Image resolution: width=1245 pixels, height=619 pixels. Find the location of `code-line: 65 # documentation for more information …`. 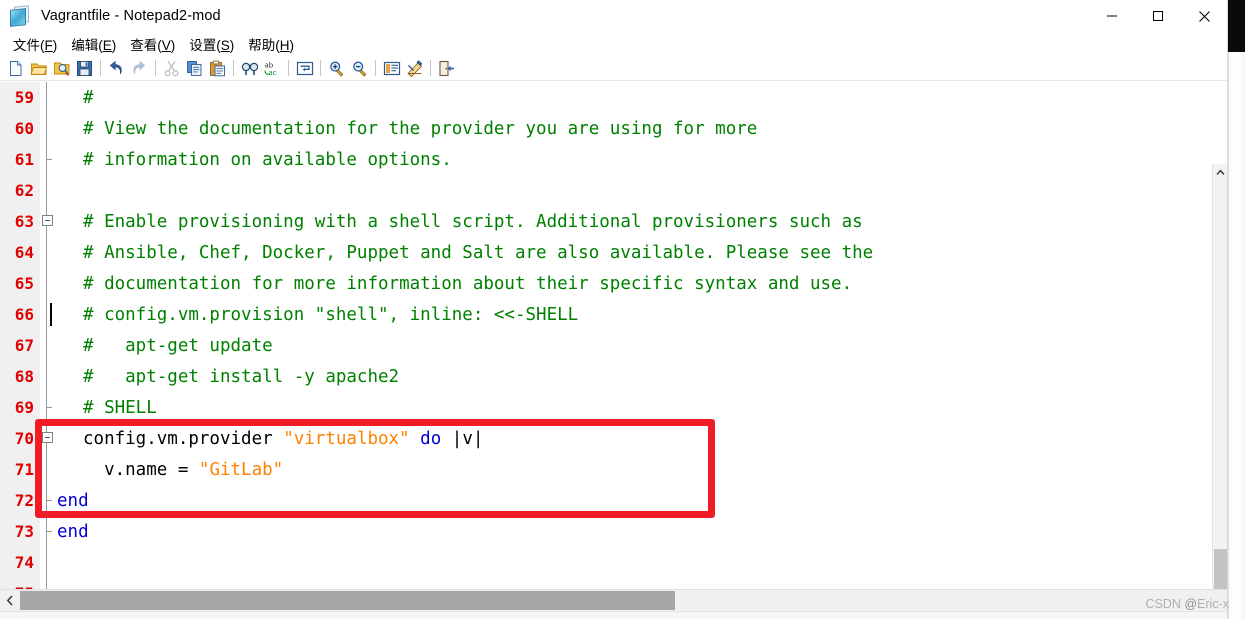

code-line: 65 # documentation for more information … is located at coordinates (606, 283).